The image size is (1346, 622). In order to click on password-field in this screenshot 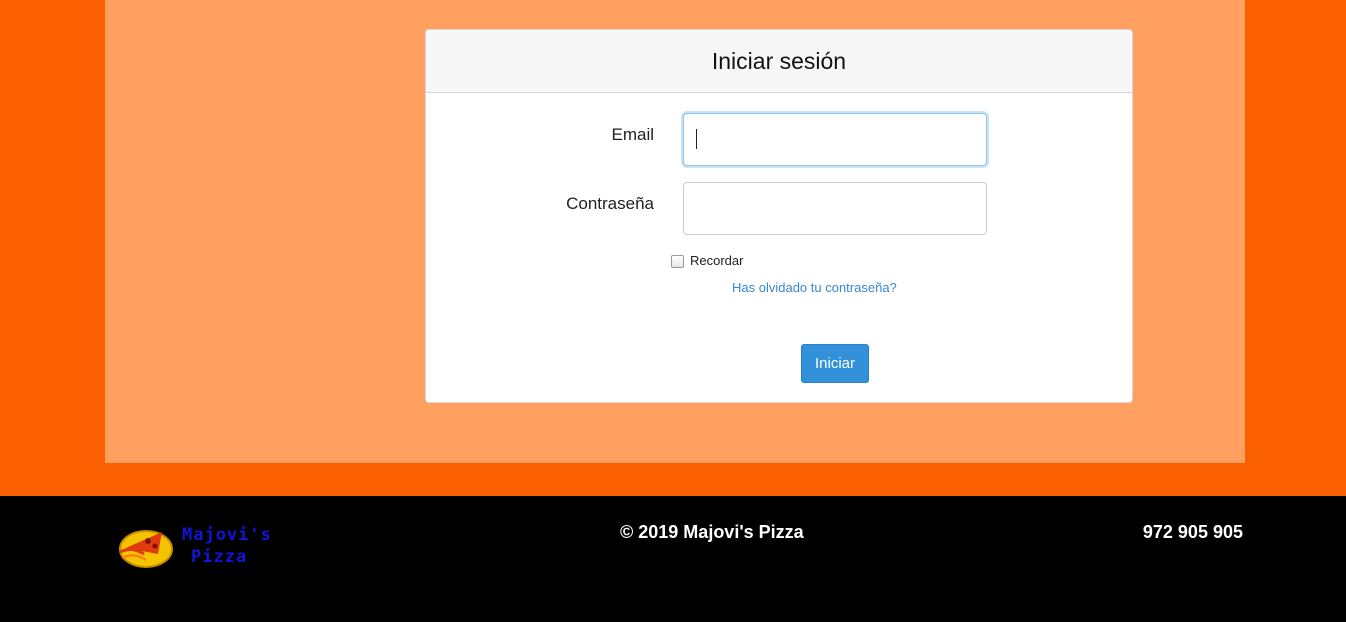, I will do `click(835, 208)`.